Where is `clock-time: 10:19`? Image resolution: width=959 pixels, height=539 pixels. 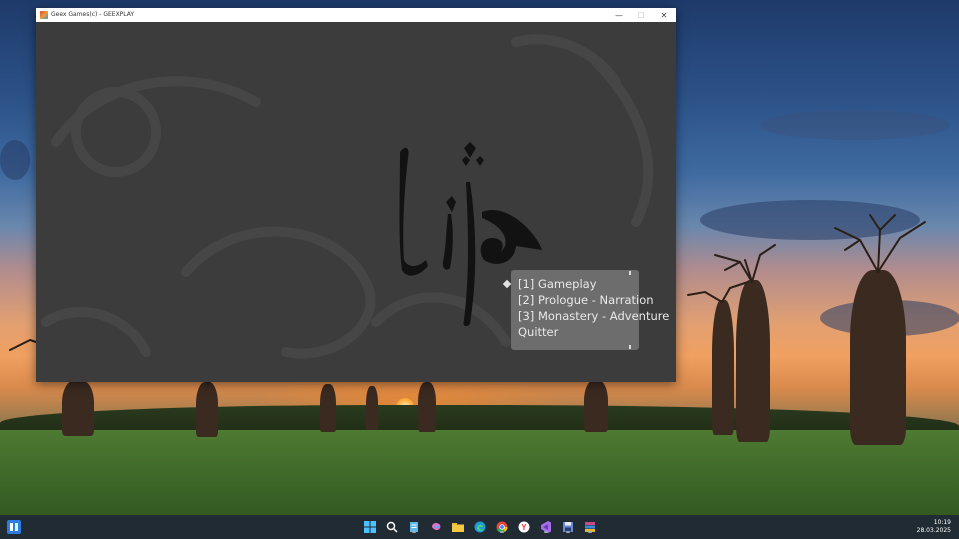 clock-time: 10:19 is located at coordinates (942, 522).